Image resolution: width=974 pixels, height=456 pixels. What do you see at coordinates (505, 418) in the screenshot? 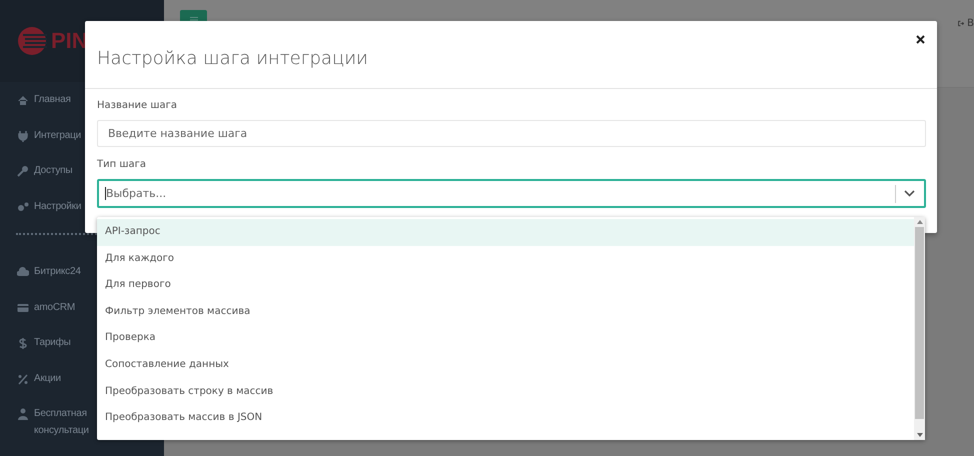
I see `dropdown-option: Преобразовать массив в JSON` at bounding box center [505, 418].